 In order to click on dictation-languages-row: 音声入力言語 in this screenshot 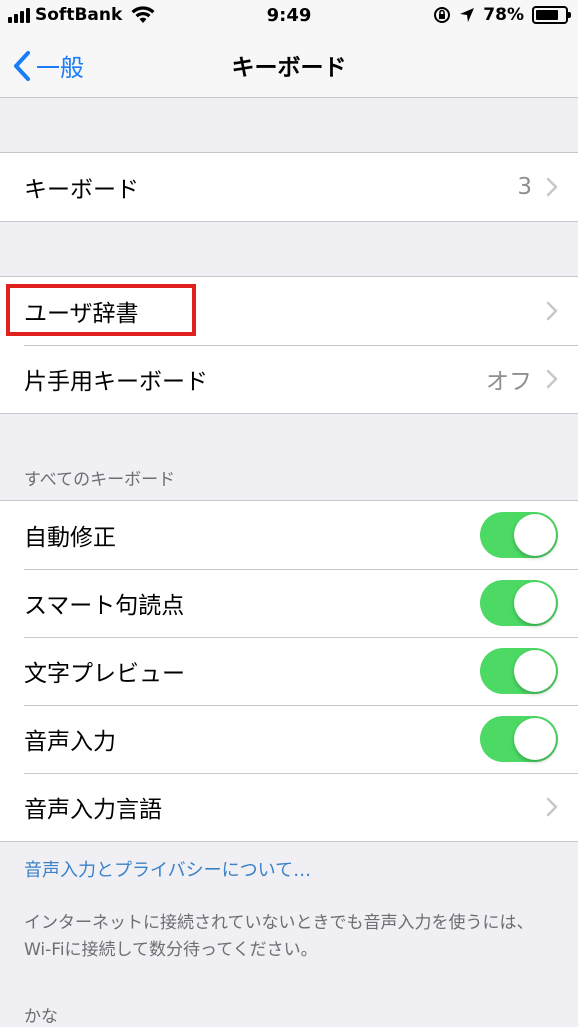, I will do `click(289, 807)`.